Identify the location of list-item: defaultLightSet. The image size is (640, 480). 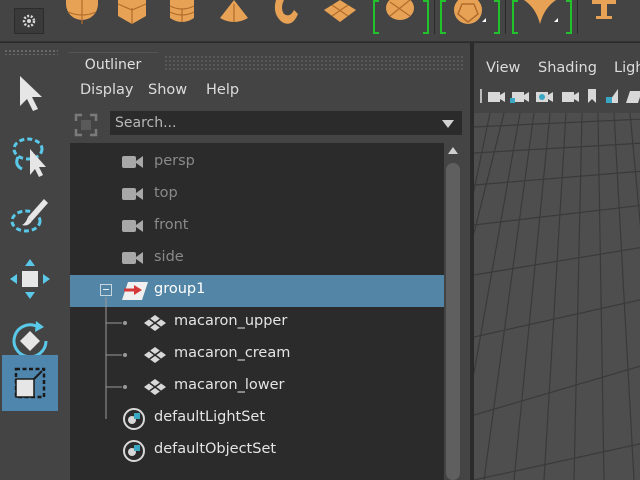
(257, 419).